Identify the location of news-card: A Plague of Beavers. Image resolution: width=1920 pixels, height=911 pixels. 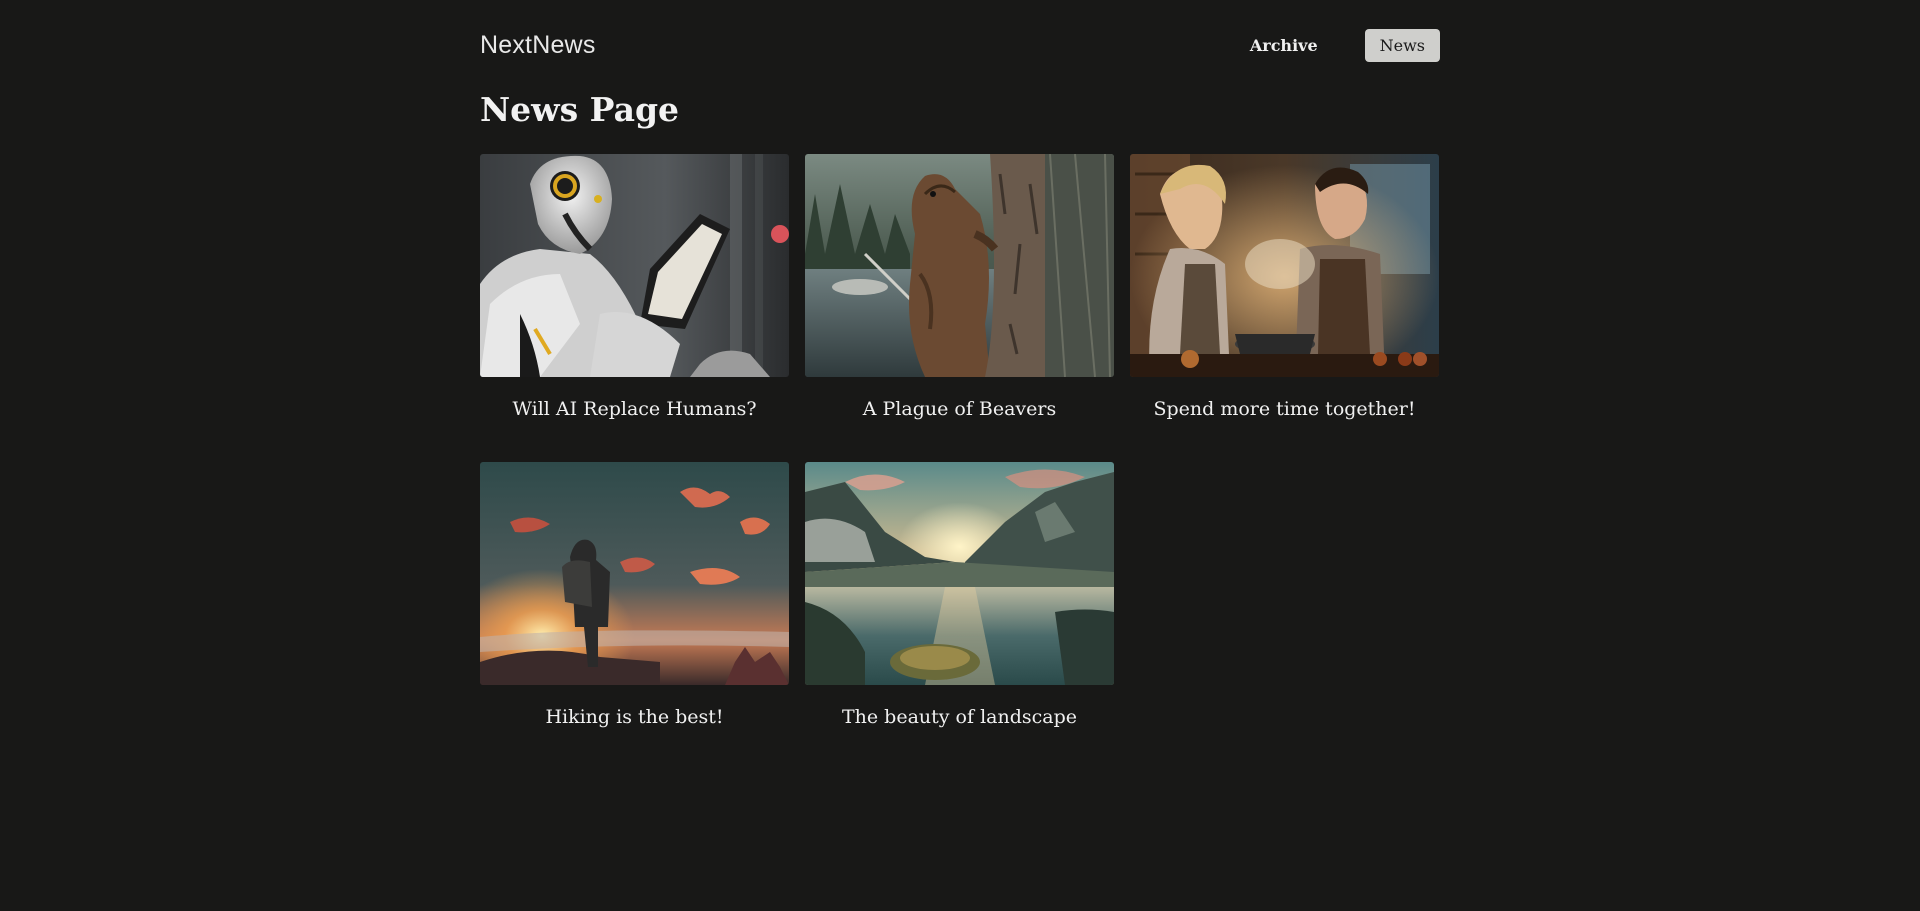
(959, 295).